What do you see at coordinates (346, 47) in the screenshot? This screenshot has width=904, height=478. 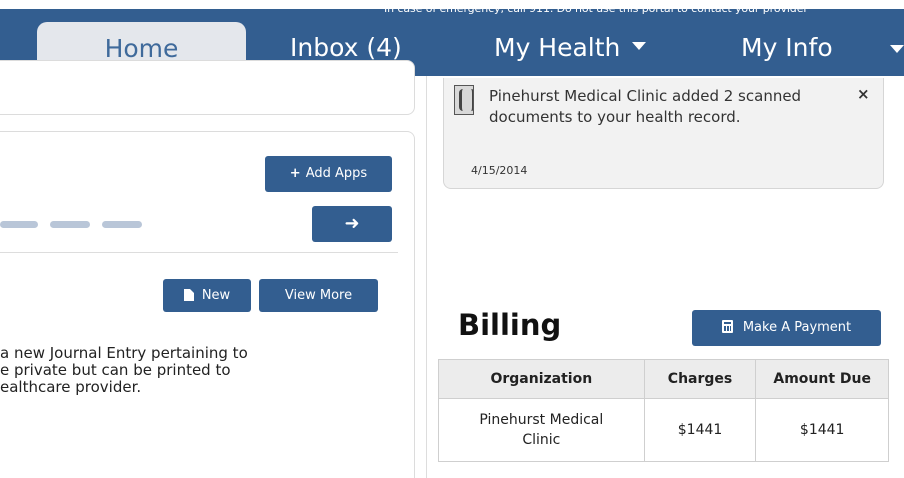 I see `tab-inbox-label: Inbox (4)` at bounding box center [346, 47].